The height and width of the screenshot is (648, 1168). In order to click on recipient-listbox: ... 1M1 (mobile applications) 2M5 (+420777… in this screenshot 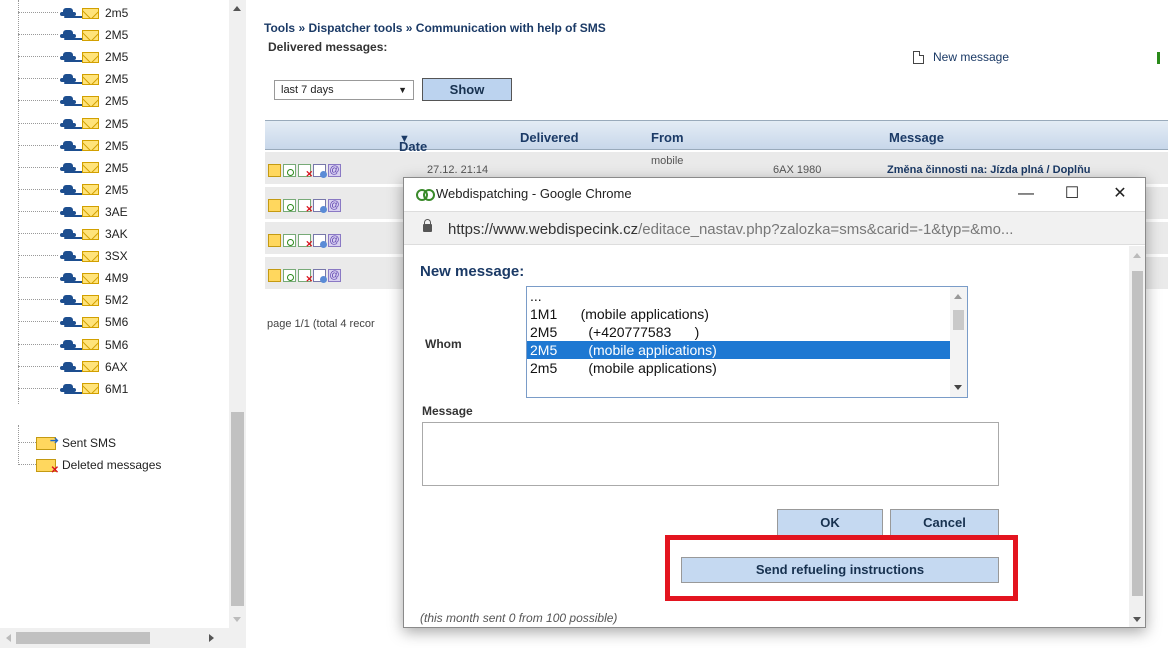, I will do `click(747, 342)`.